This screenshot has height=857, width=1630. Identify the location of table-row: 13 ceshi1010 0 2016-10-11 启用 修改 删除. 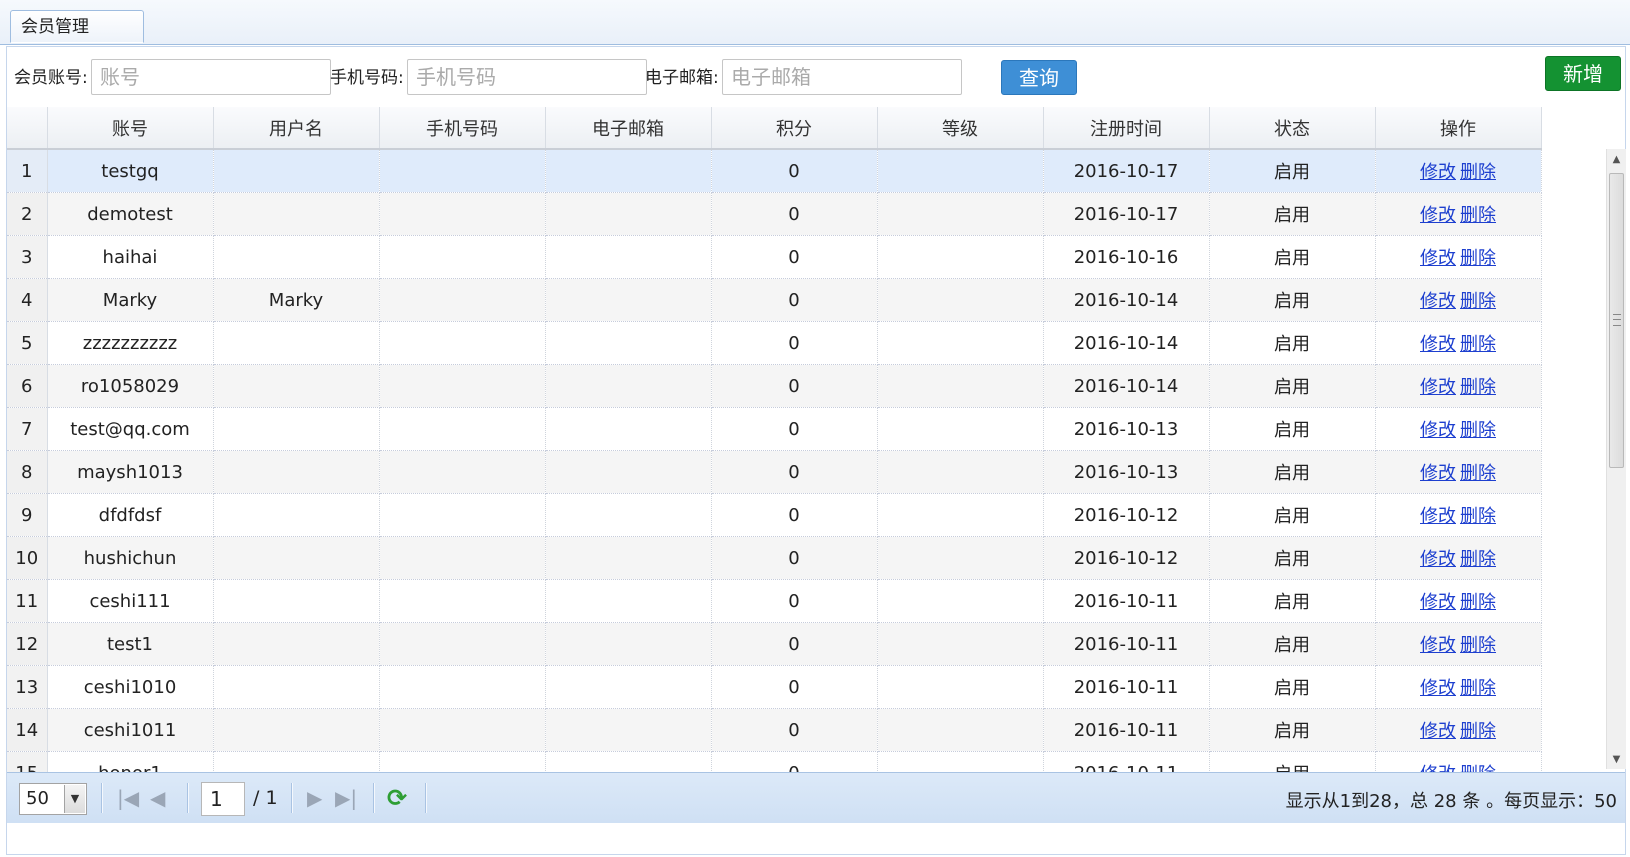
(774, 687).